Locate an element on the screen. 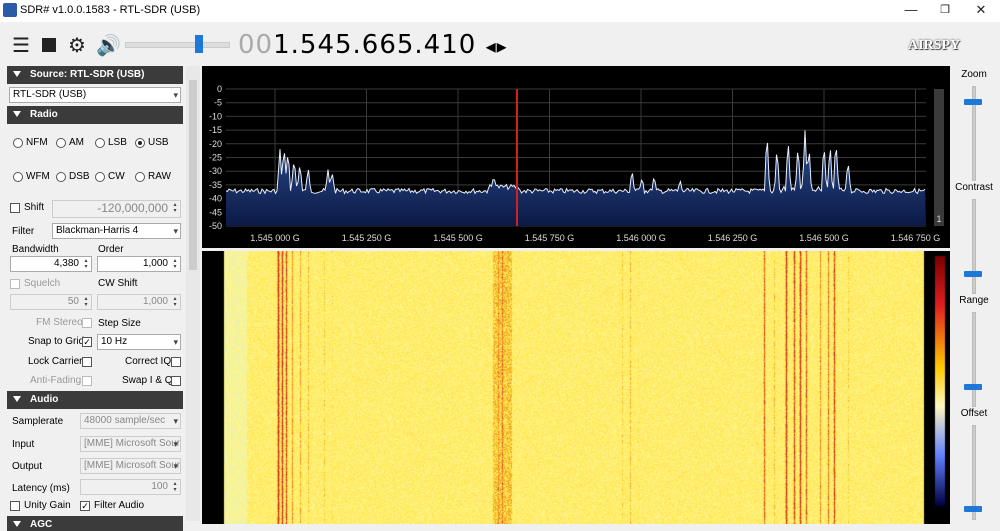  y-tick-label: -40 is located at coordinates (215, 199).